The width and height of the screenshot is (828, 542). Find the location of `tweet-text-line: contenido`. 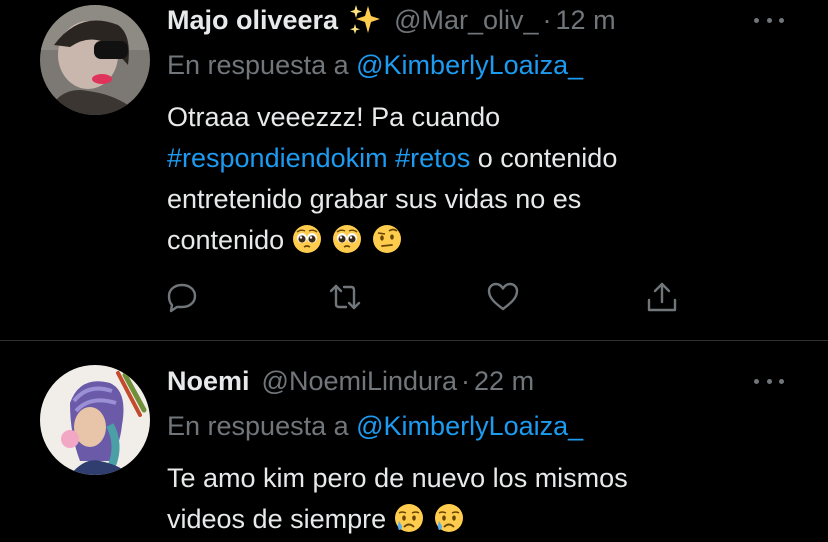

tweet-text-line: contenido is located at coordinates (477, 240).